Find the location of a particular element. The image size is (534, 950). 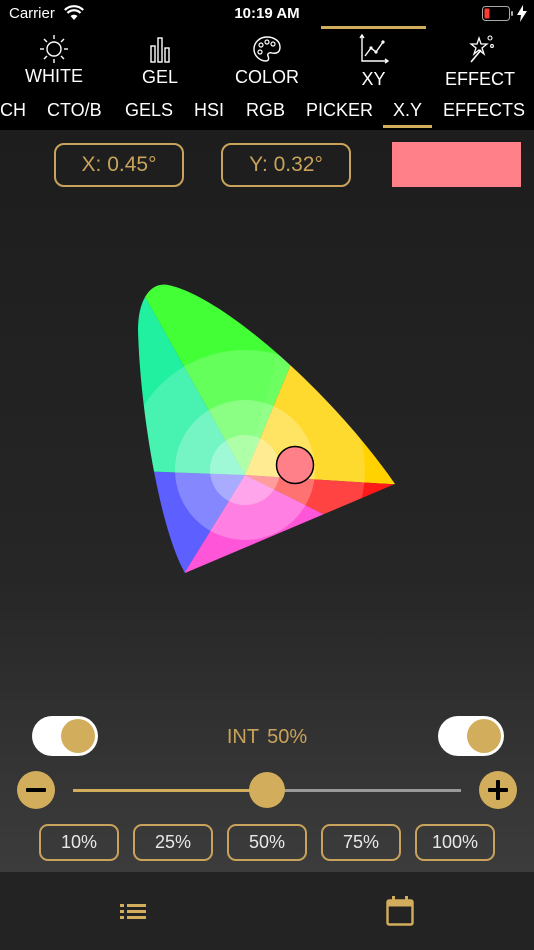

subtab-effects: EFFECTS is located at coordinates (484, 110).